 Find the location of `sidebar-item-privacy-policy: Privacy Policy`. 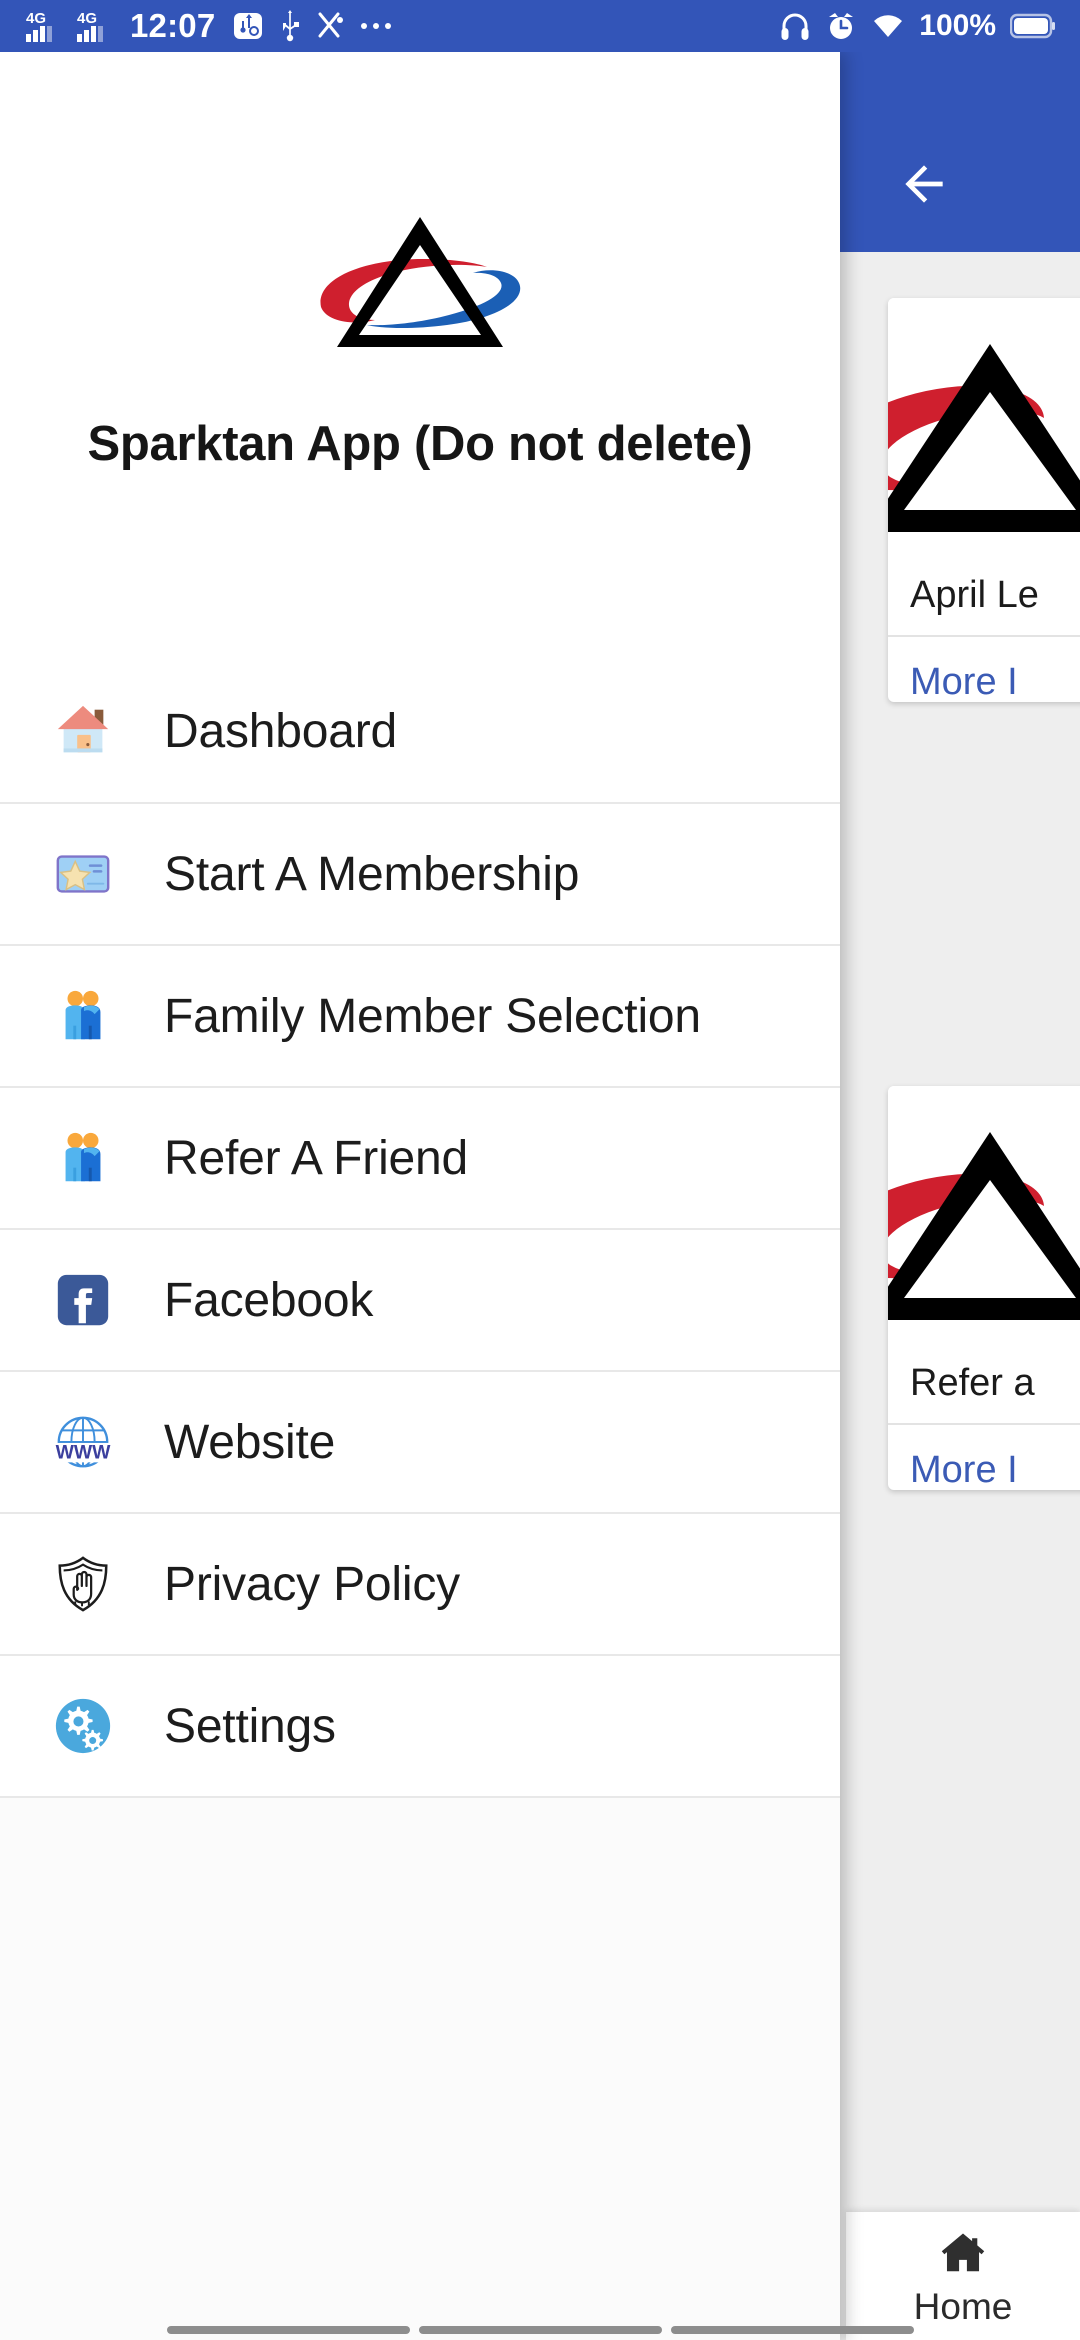

sidebar-item-privacy-policy: Privacy Policy is located at coordinates (420, 1583).